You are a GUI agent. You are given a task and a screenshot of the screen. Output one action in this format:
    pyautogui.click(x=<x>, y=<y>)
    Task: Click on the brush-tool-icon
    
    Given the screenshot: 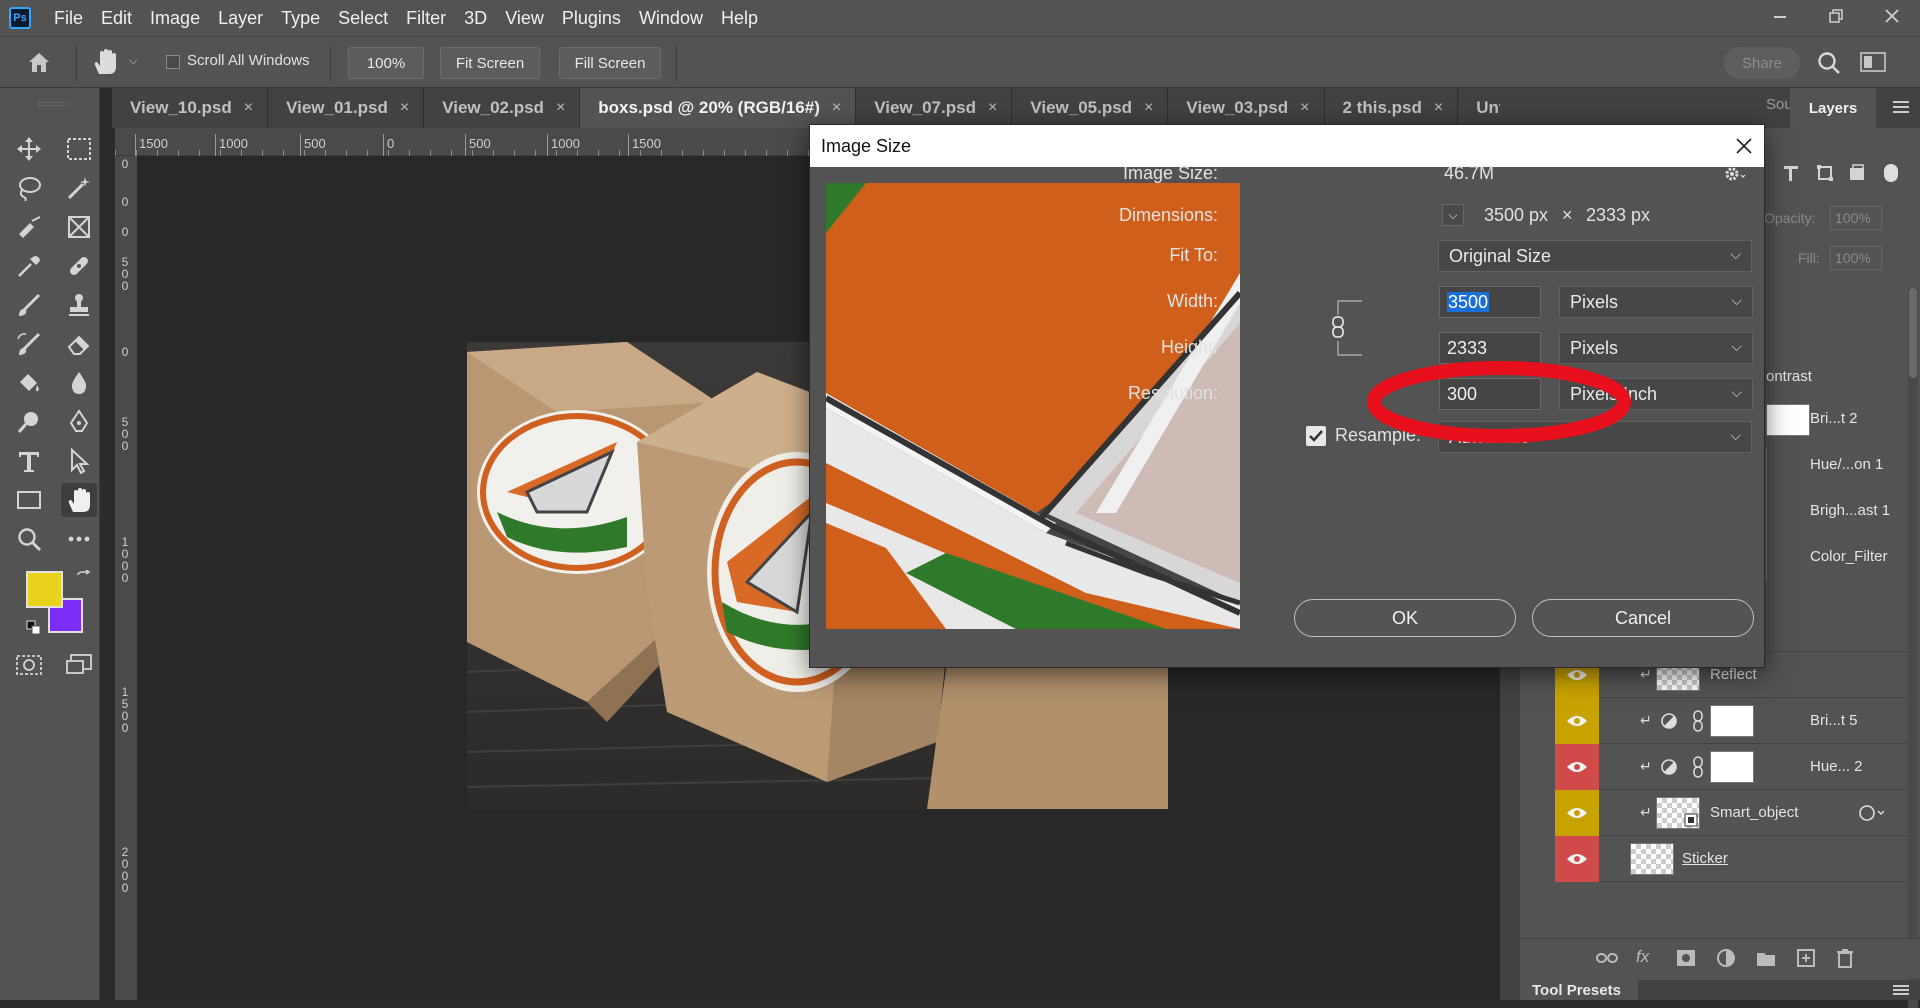 What is the action you would take?
    pyautogui.click(x=29, y=305)
    